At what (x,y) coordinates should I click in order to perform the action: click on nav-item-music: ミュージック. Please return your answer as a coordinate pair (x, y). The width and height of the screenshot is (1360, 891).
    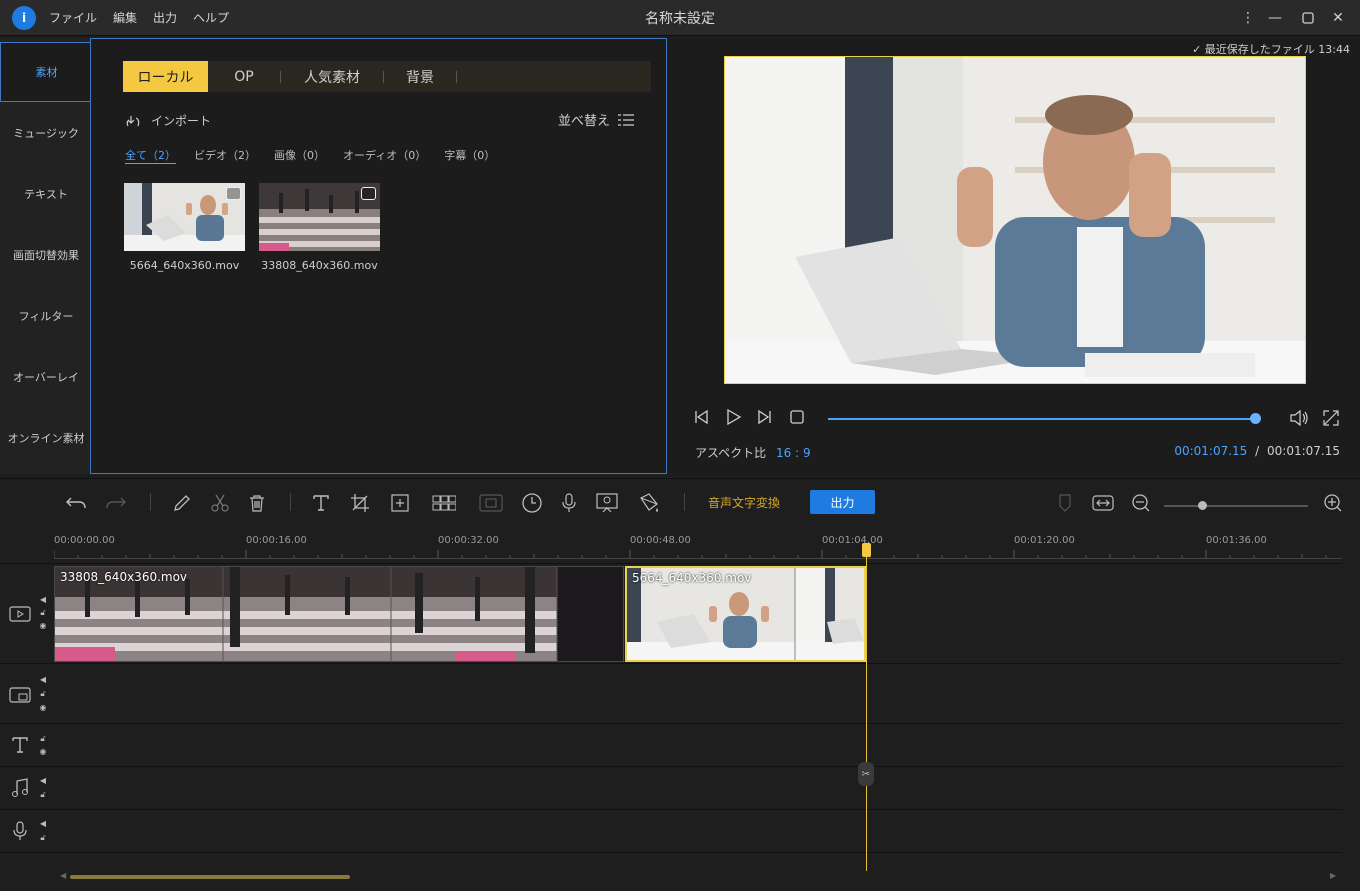
    Looking at the image, I should click on (46, 133).